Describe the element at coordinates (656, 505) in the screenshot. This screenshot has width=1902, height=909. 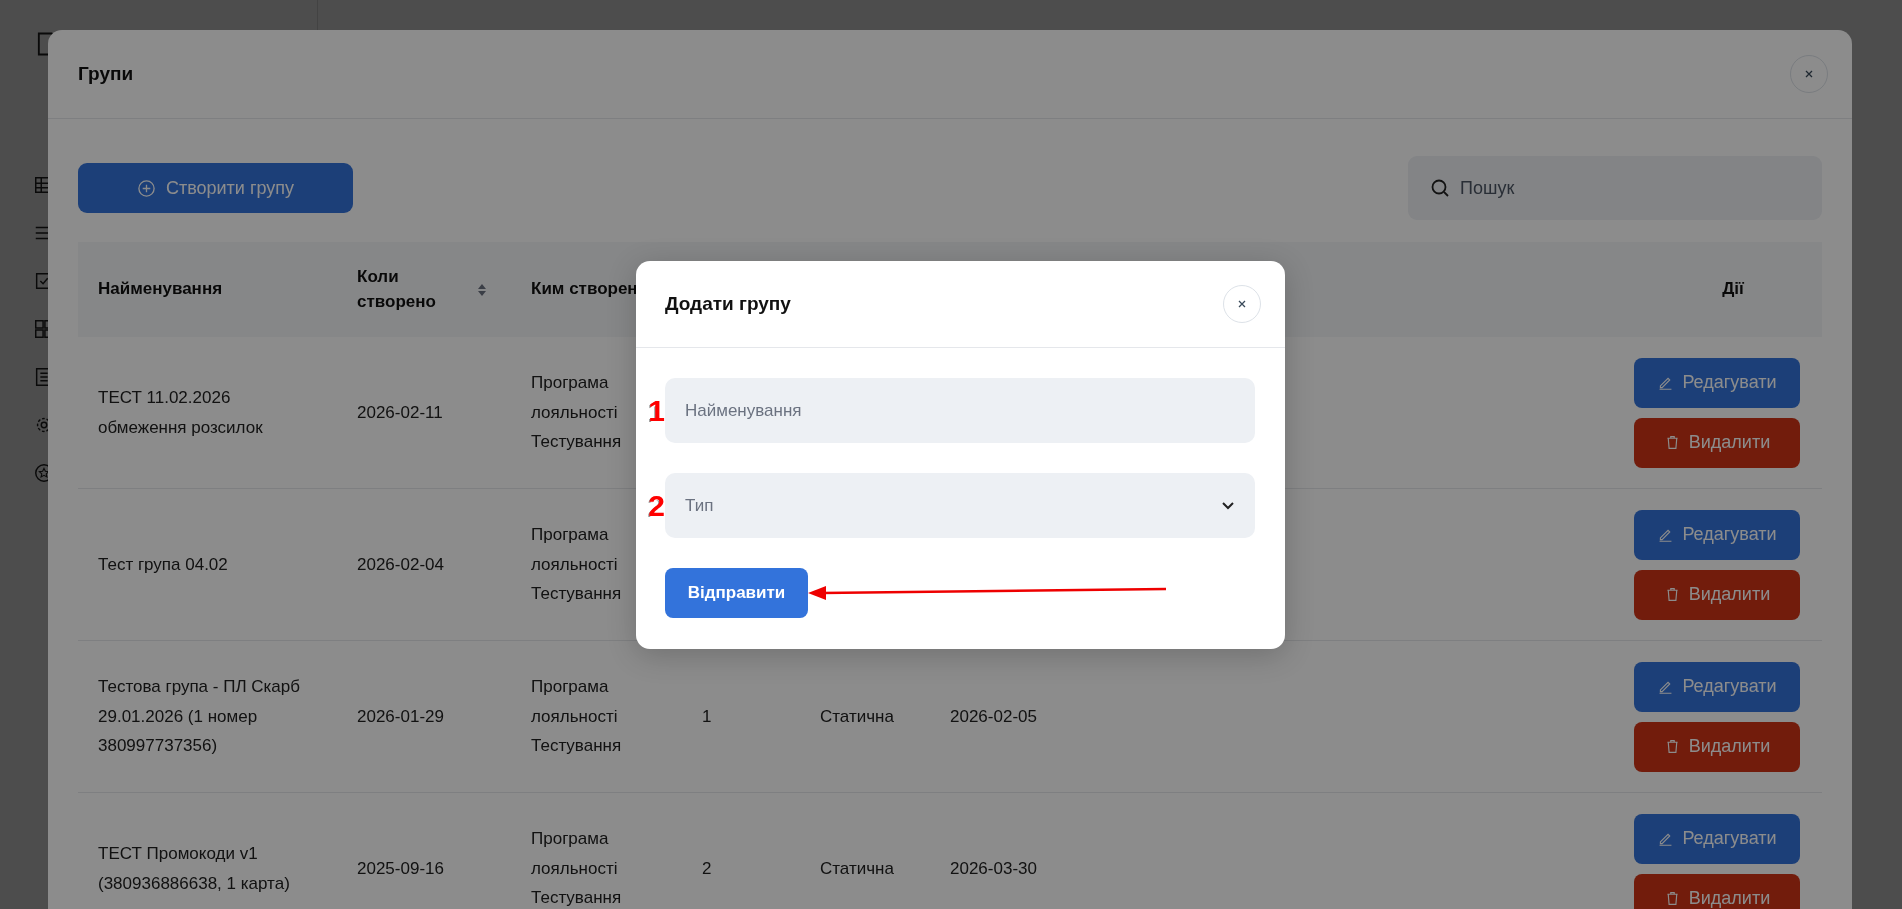
I see `step-number: 2` at that location.